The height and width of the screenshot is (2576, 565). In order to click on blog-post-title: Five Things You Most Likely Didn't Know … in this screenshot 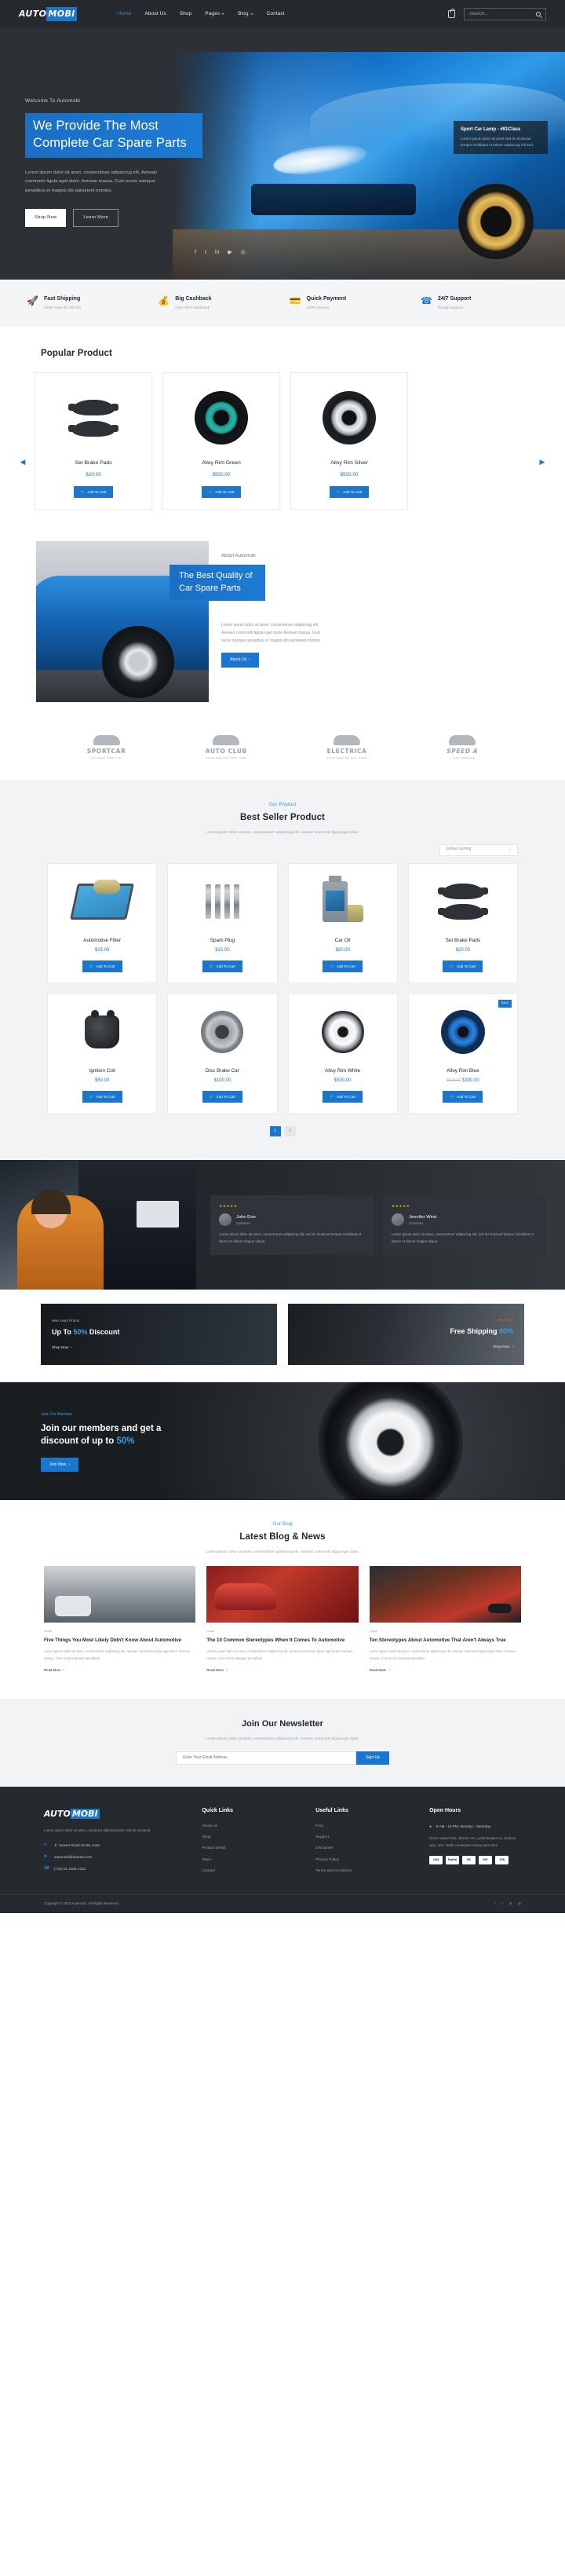, I will do `click(113, 1641)`.